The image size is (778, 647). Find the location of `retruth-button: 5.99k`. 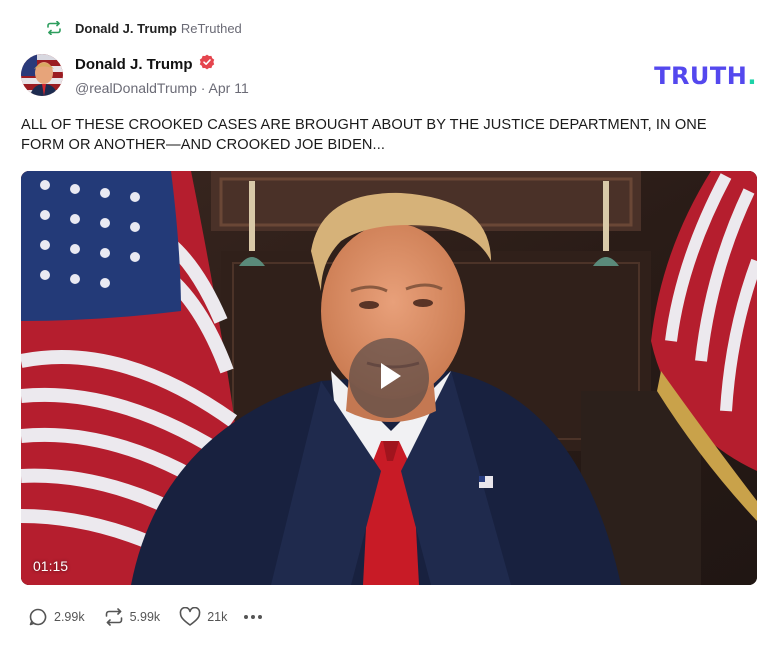

retruth-button: 5.99k is located at coordinates (132, 617).